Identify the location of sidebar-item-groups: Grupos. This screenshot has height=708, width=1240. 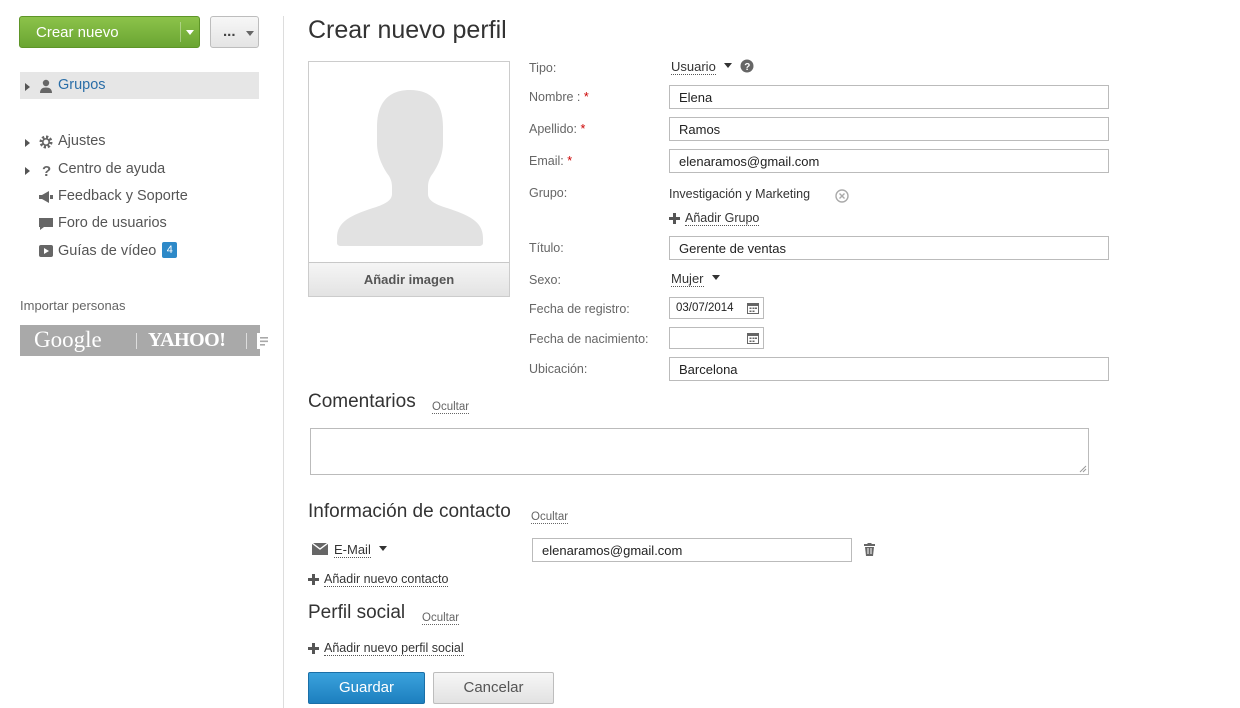
(140, 88).